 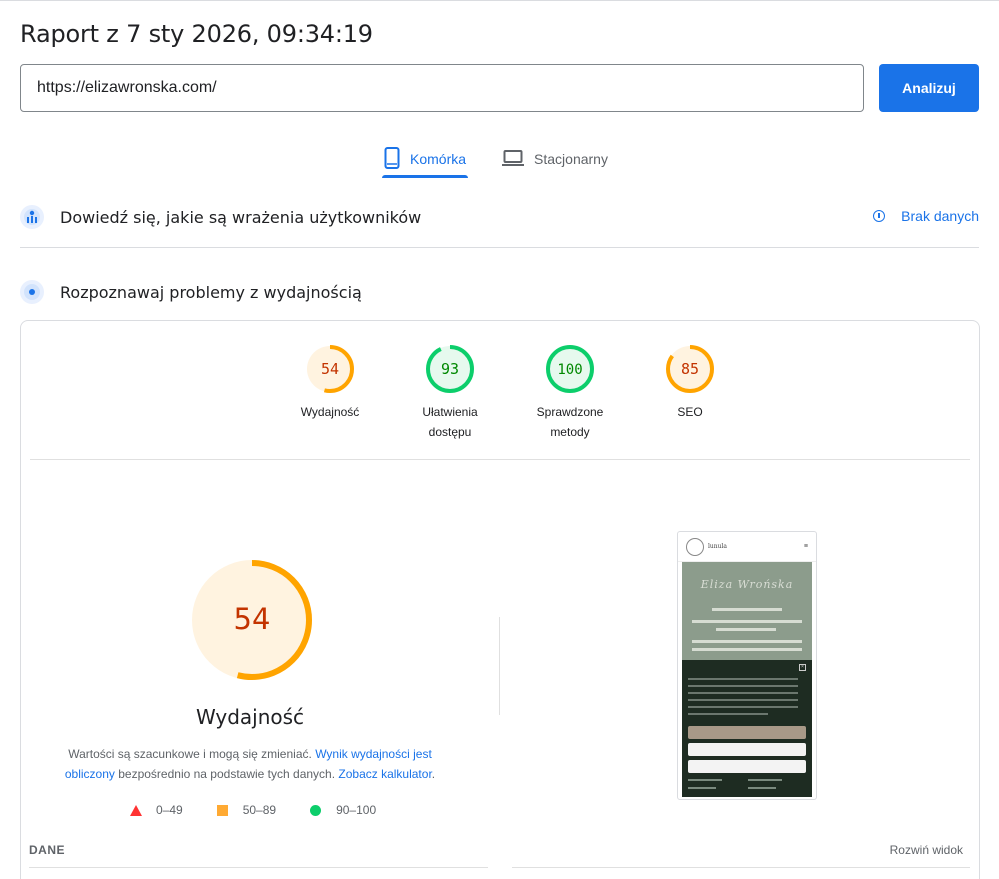 I want to click on no-data-label: Brak danych, so click(x=940, y=216).